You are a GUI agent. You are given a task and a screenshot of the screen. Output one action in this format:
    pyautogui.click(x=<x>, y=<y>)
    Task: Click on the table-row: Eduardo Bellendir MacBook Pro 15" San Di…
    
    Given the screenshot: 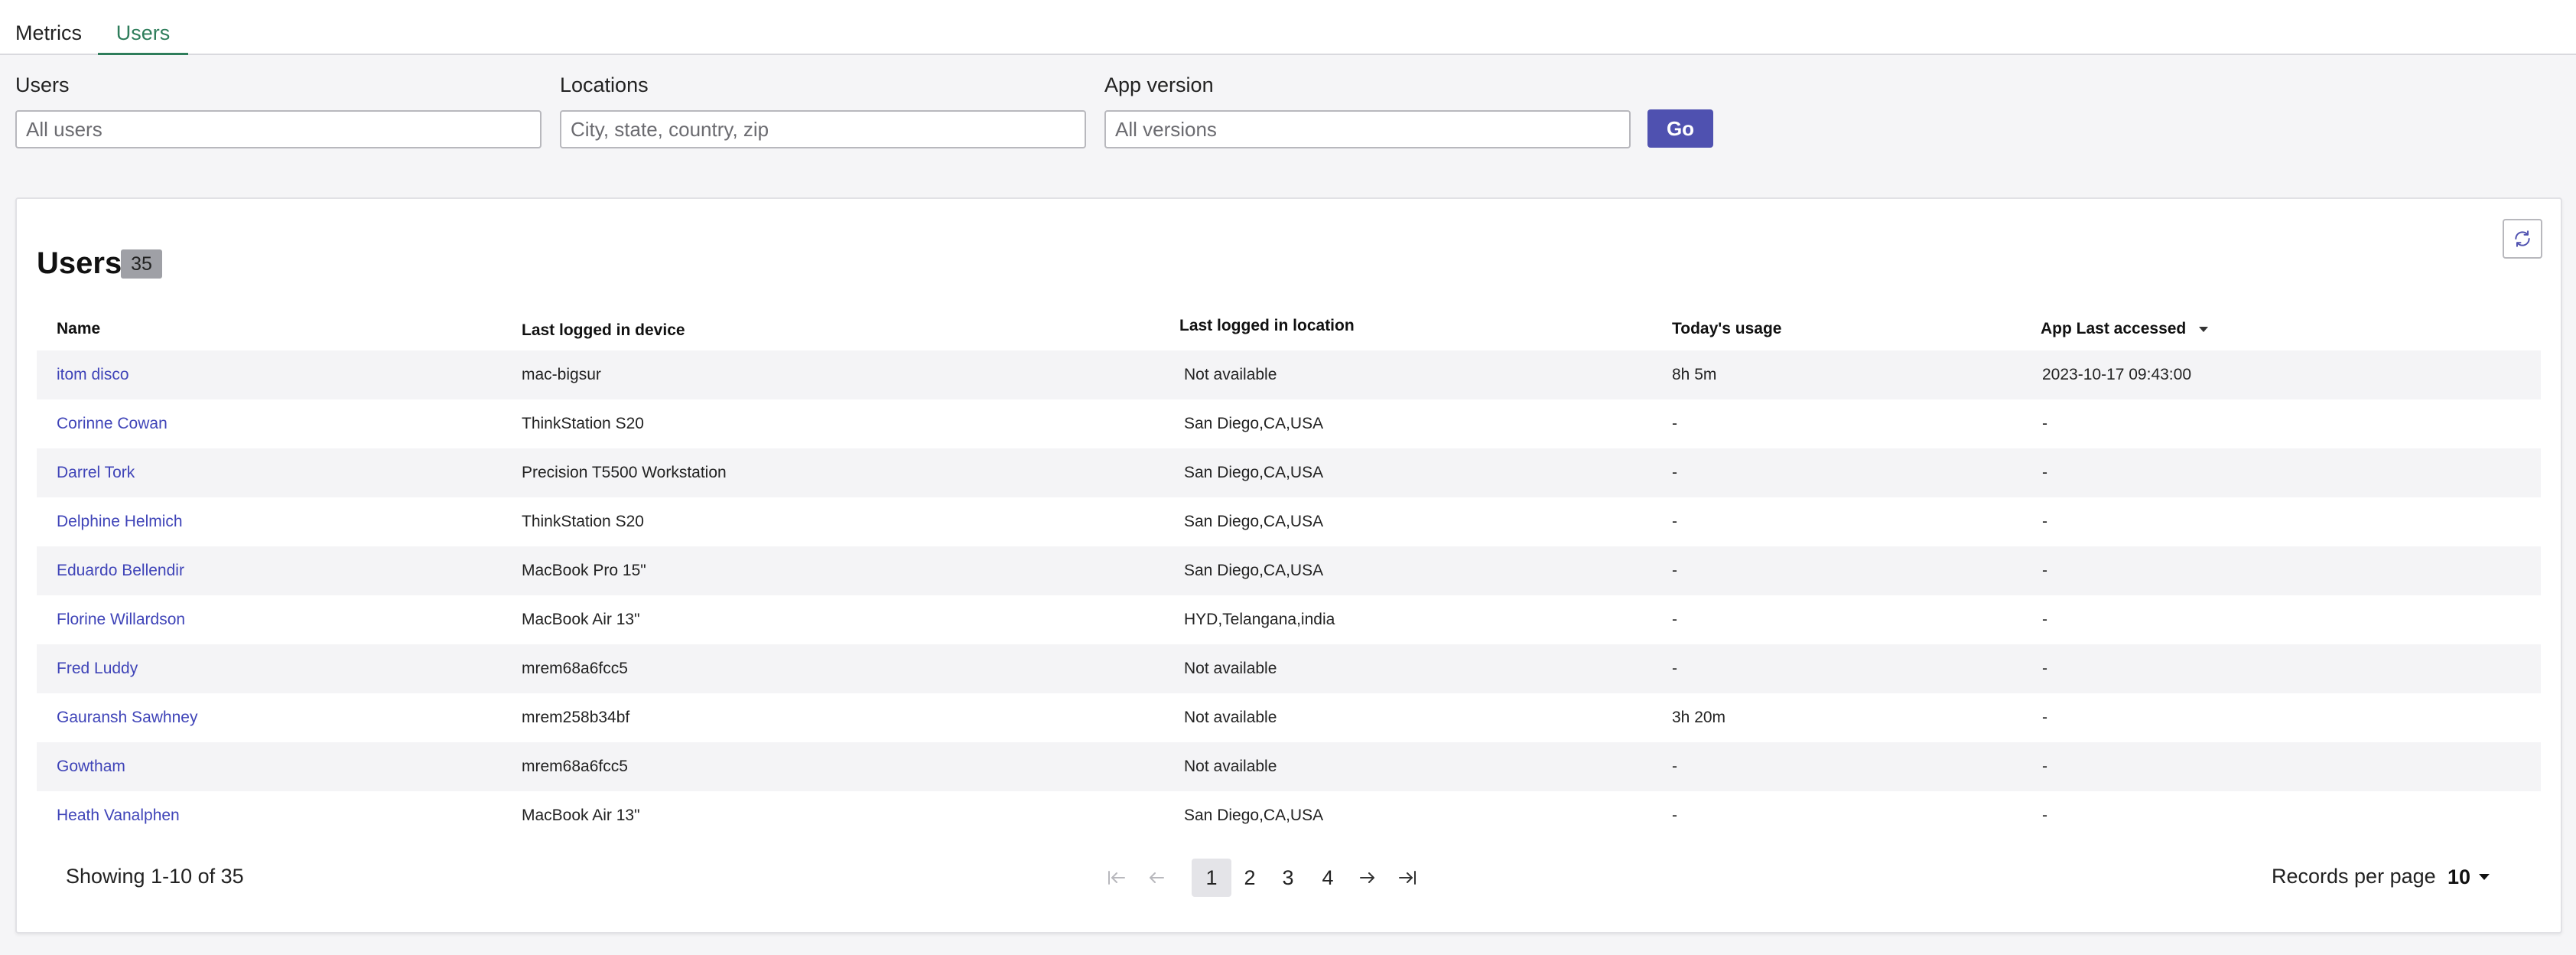 What is the action you would take?
    pyautogui.click(x=1289, y=570)
    